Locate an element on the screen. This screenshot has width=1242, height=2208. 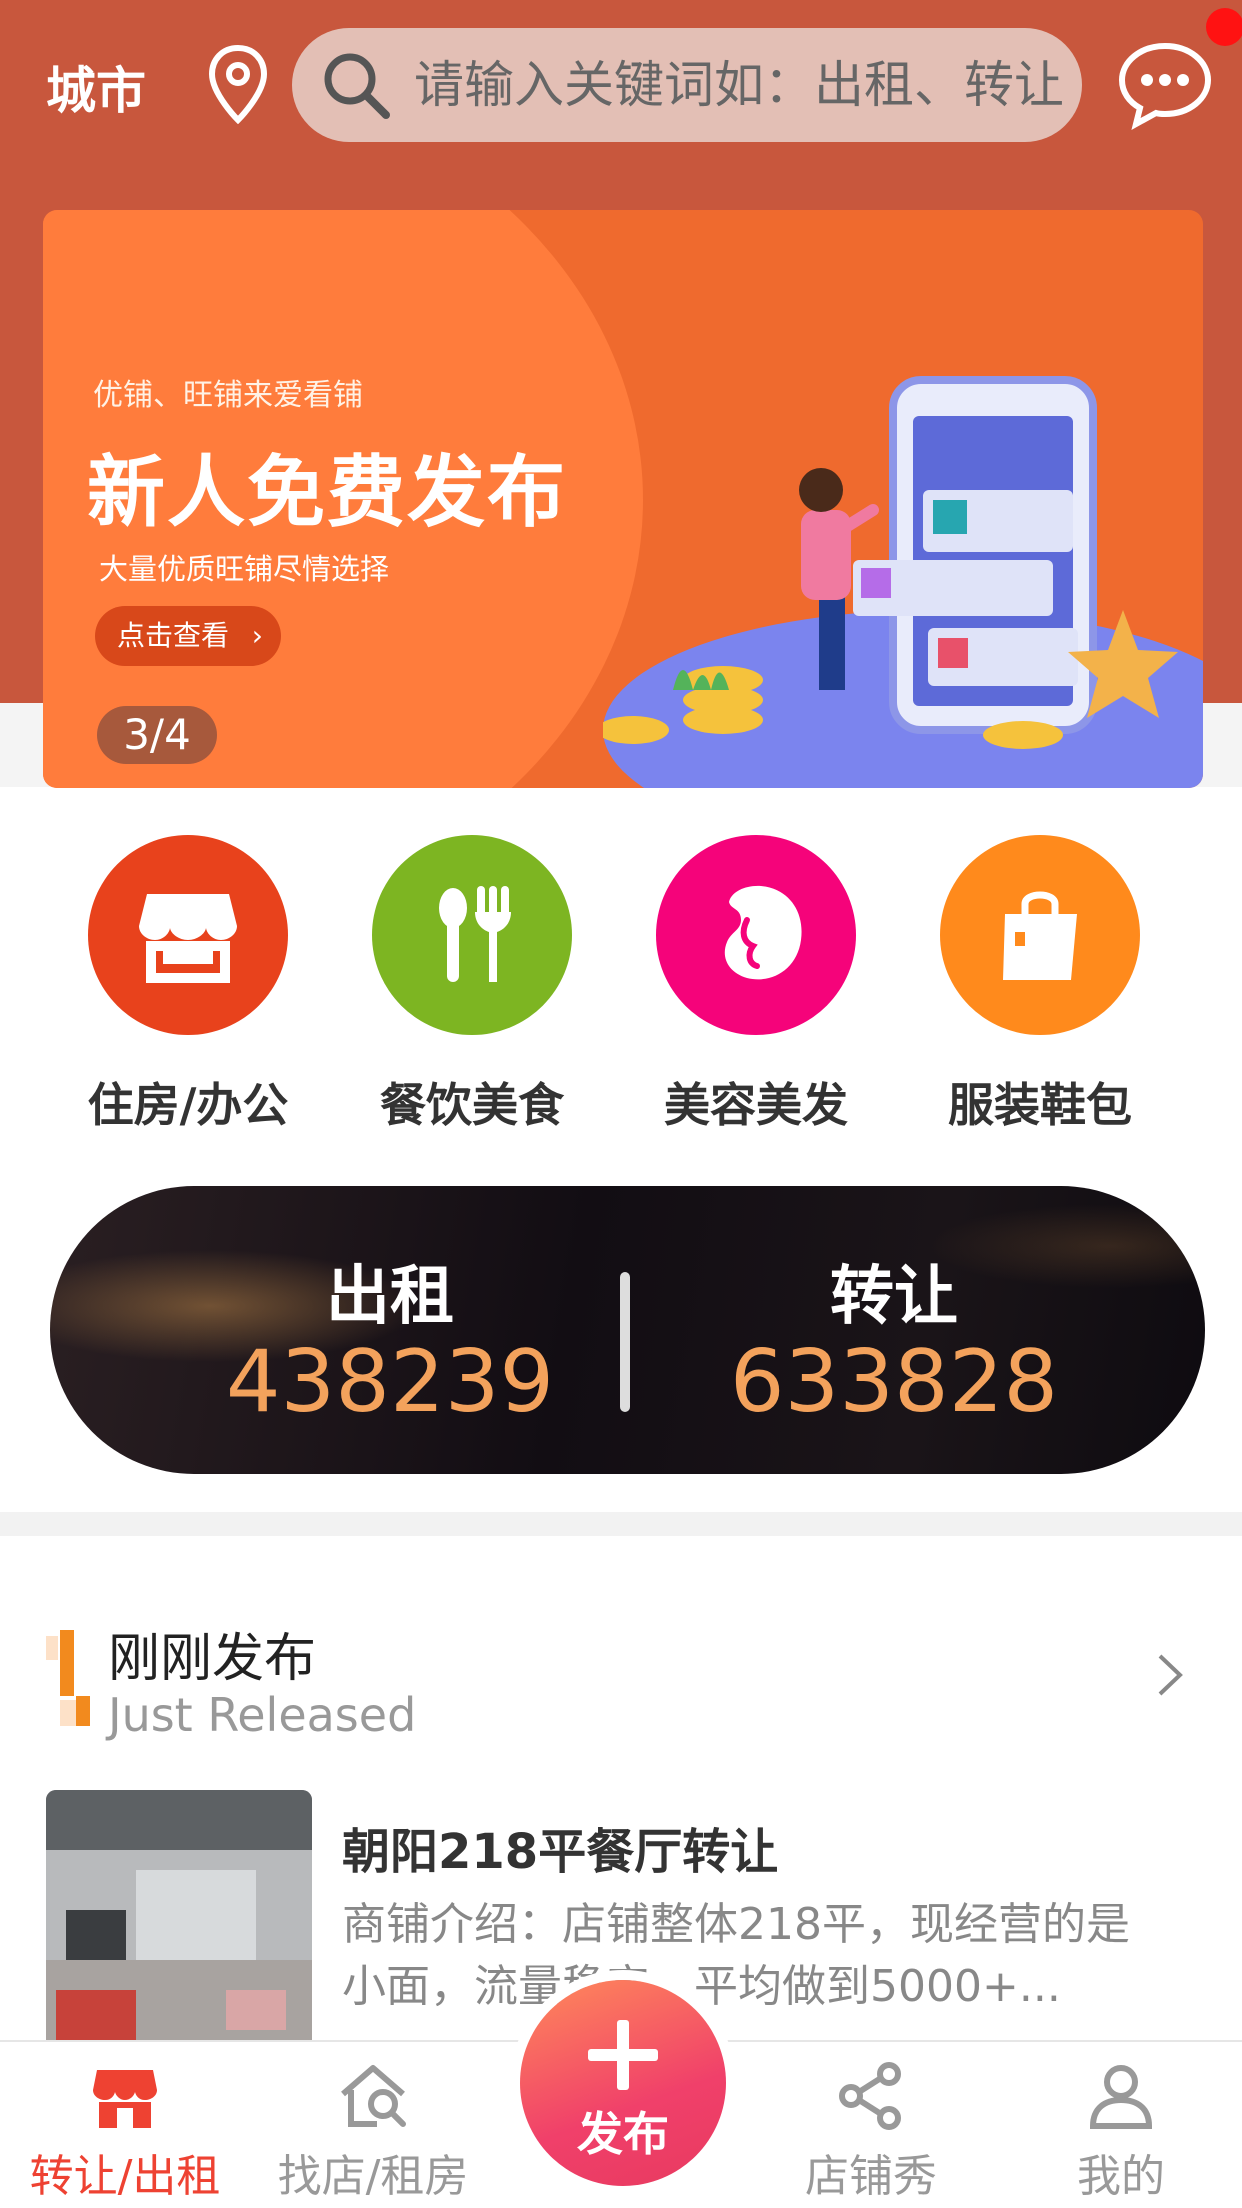
just-released-header: 刚刚发布 Just Released is located at coordinates (621, 1675).